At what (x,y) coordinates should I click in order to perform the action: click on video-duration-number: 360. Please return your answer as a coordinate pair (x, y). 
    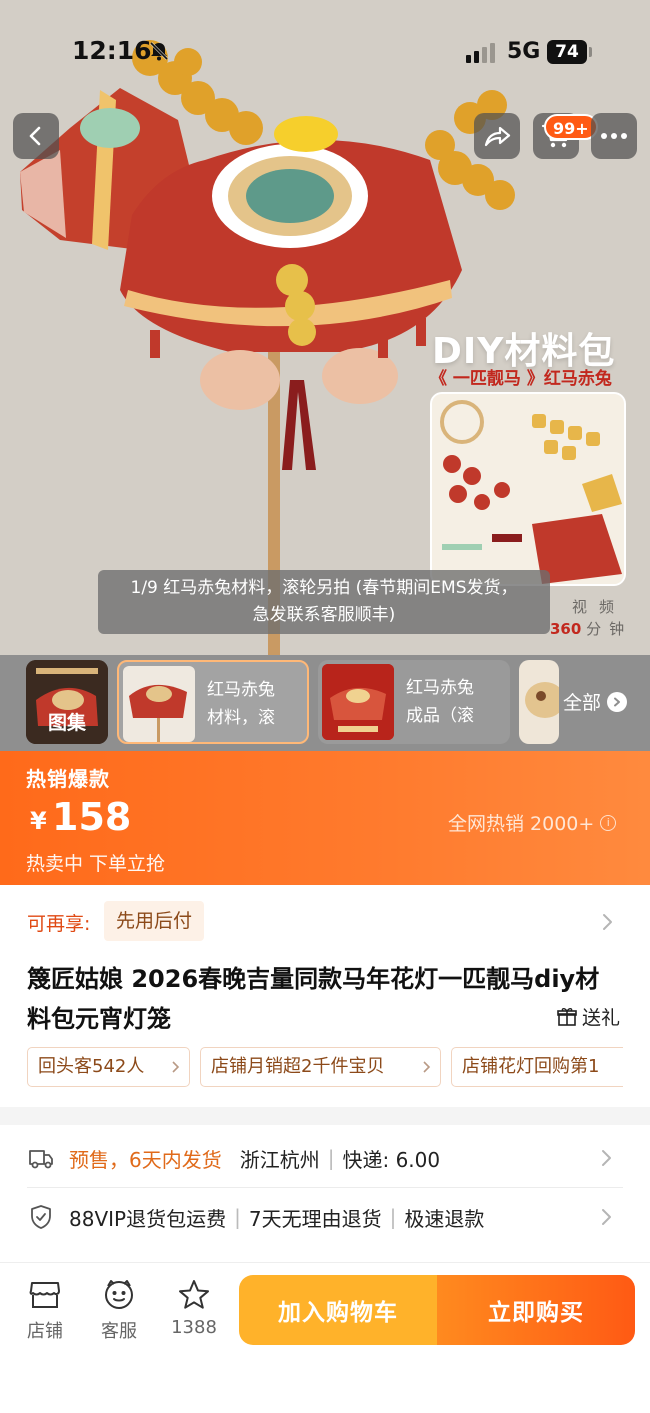
    Looking at the image, I should click on (566, 629).